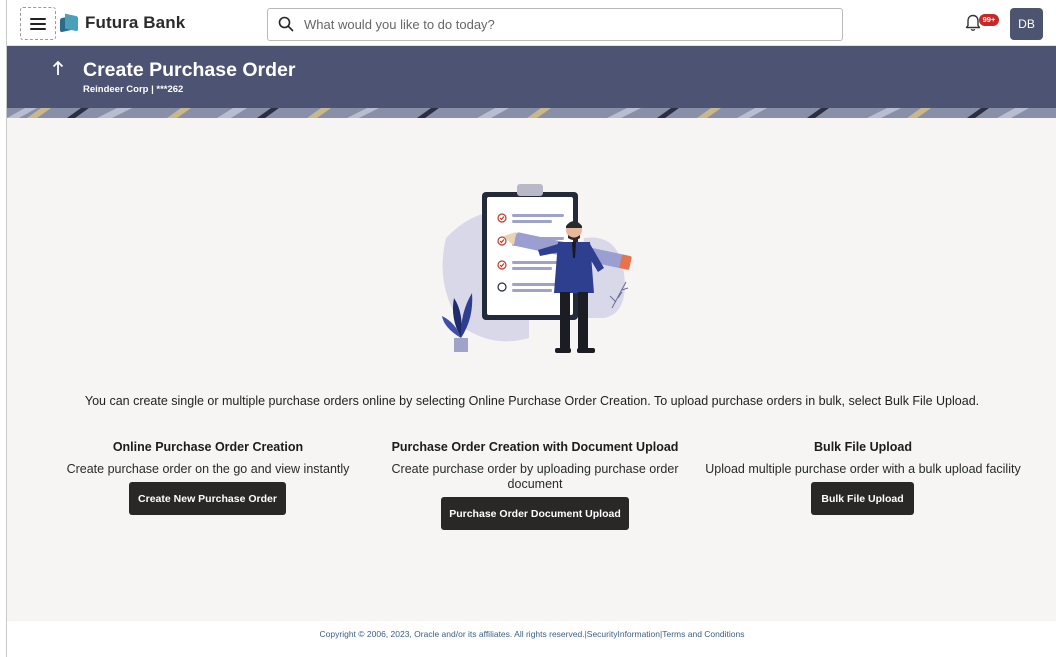 The width and height of the screenshot is (1056, 657). Describe the element at coordinates (564, 24) in the screenshot. I see `search-input` at that location.